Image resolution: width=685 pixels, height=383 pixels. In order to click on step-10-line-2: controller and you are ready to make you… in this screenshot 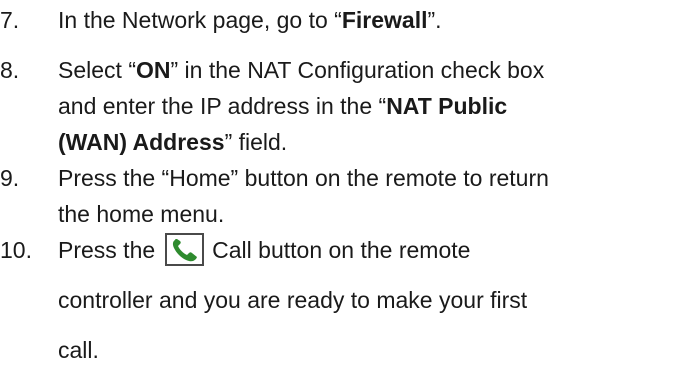, I will do `click(293, 300)`.